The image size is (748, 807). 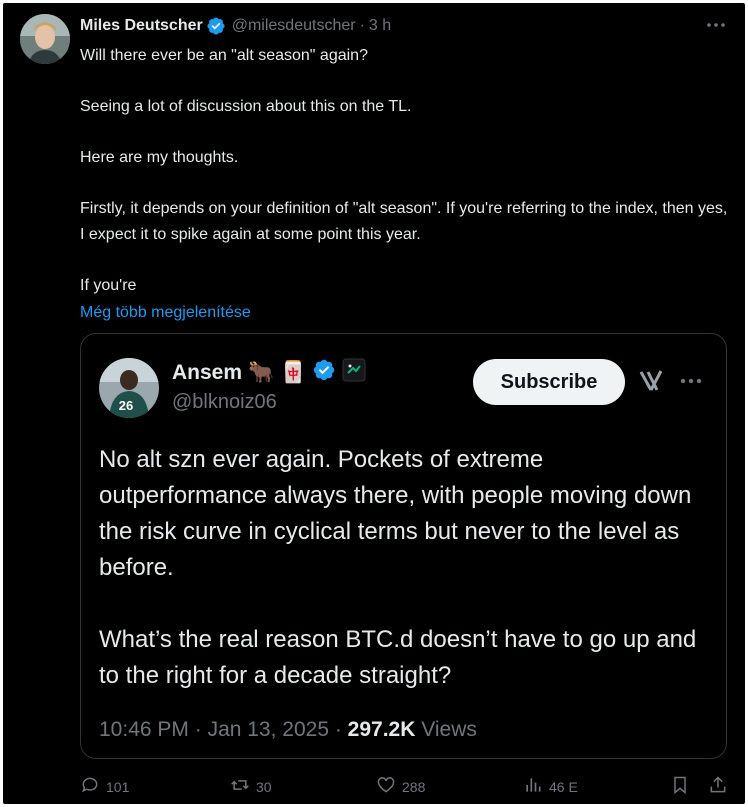 What do you see at coordinates (716, 25) in the screenshot?
I see `more-dots-icon` at bounding box center [716, 25].